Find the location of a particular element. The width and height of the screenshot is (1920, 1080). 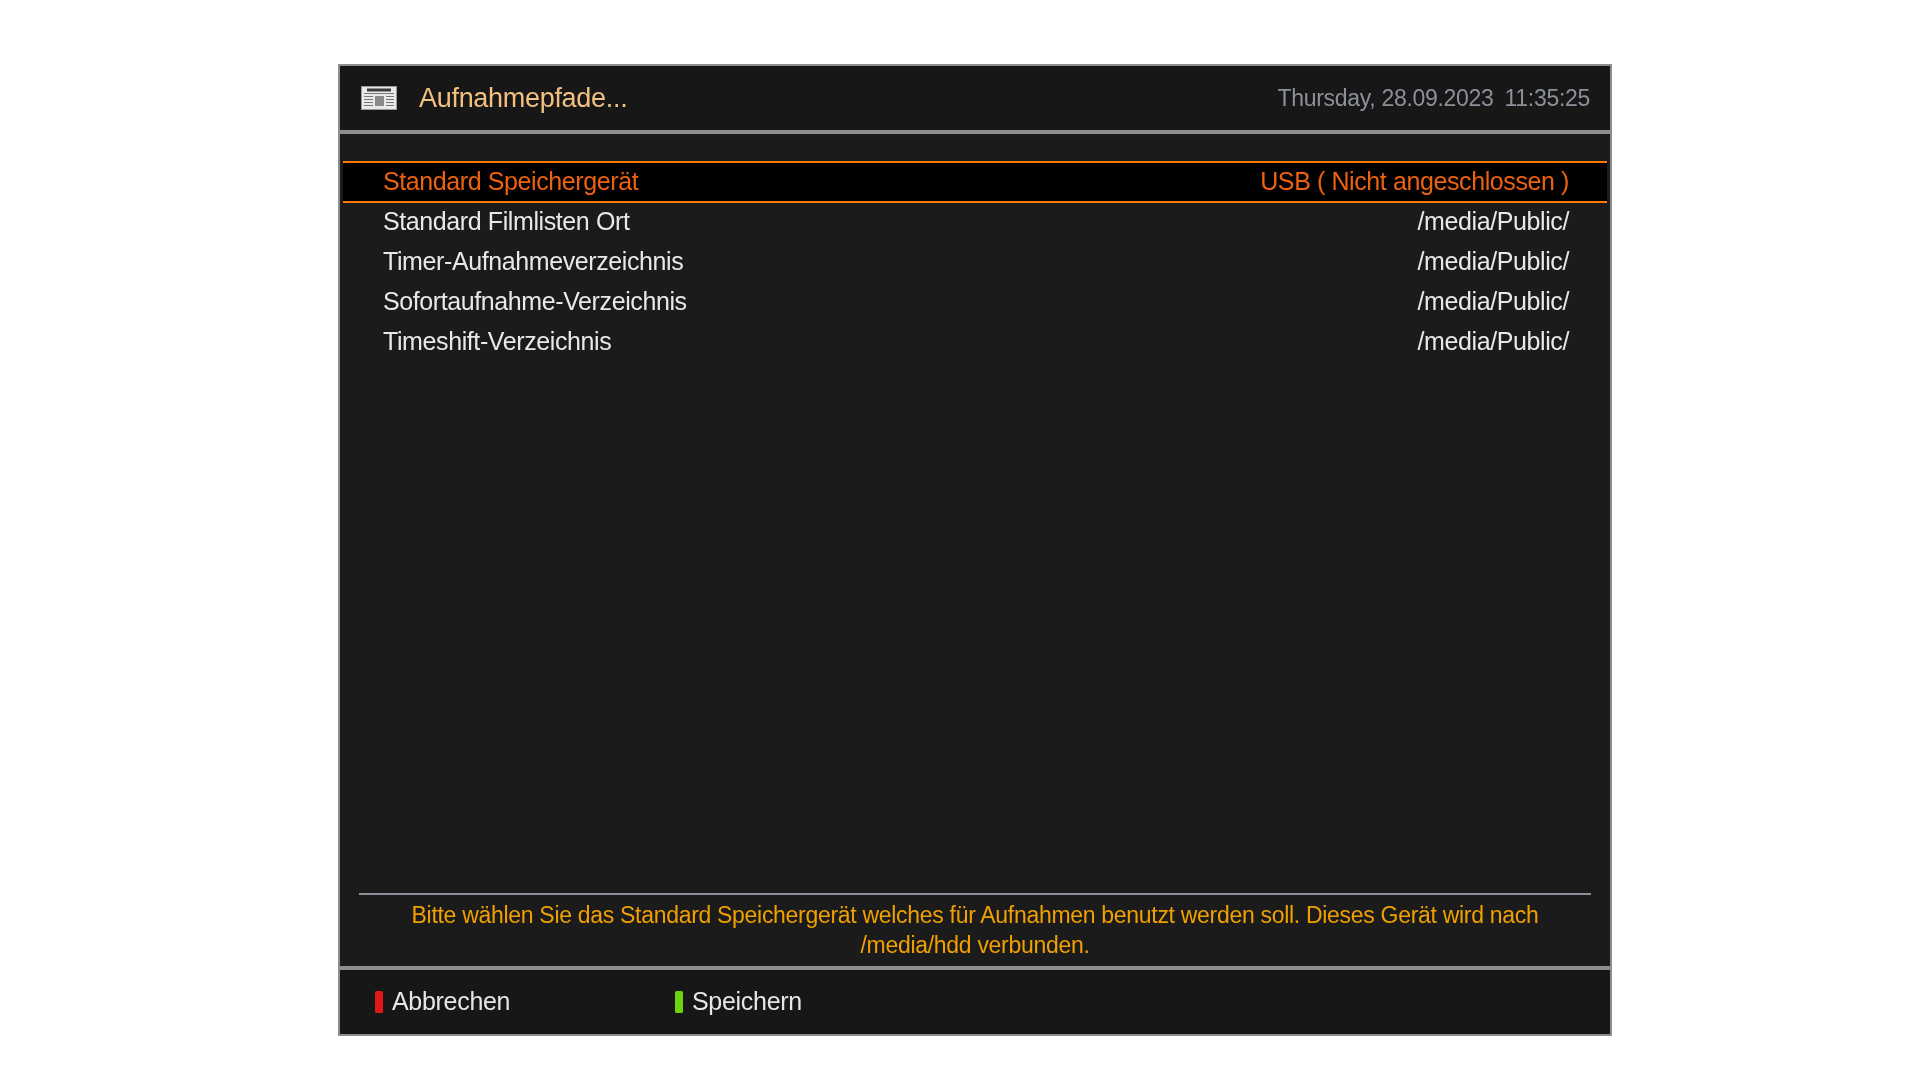

setting-label: Sofortaufnahme-Verzeichnis is located at coordinates (535, 302).